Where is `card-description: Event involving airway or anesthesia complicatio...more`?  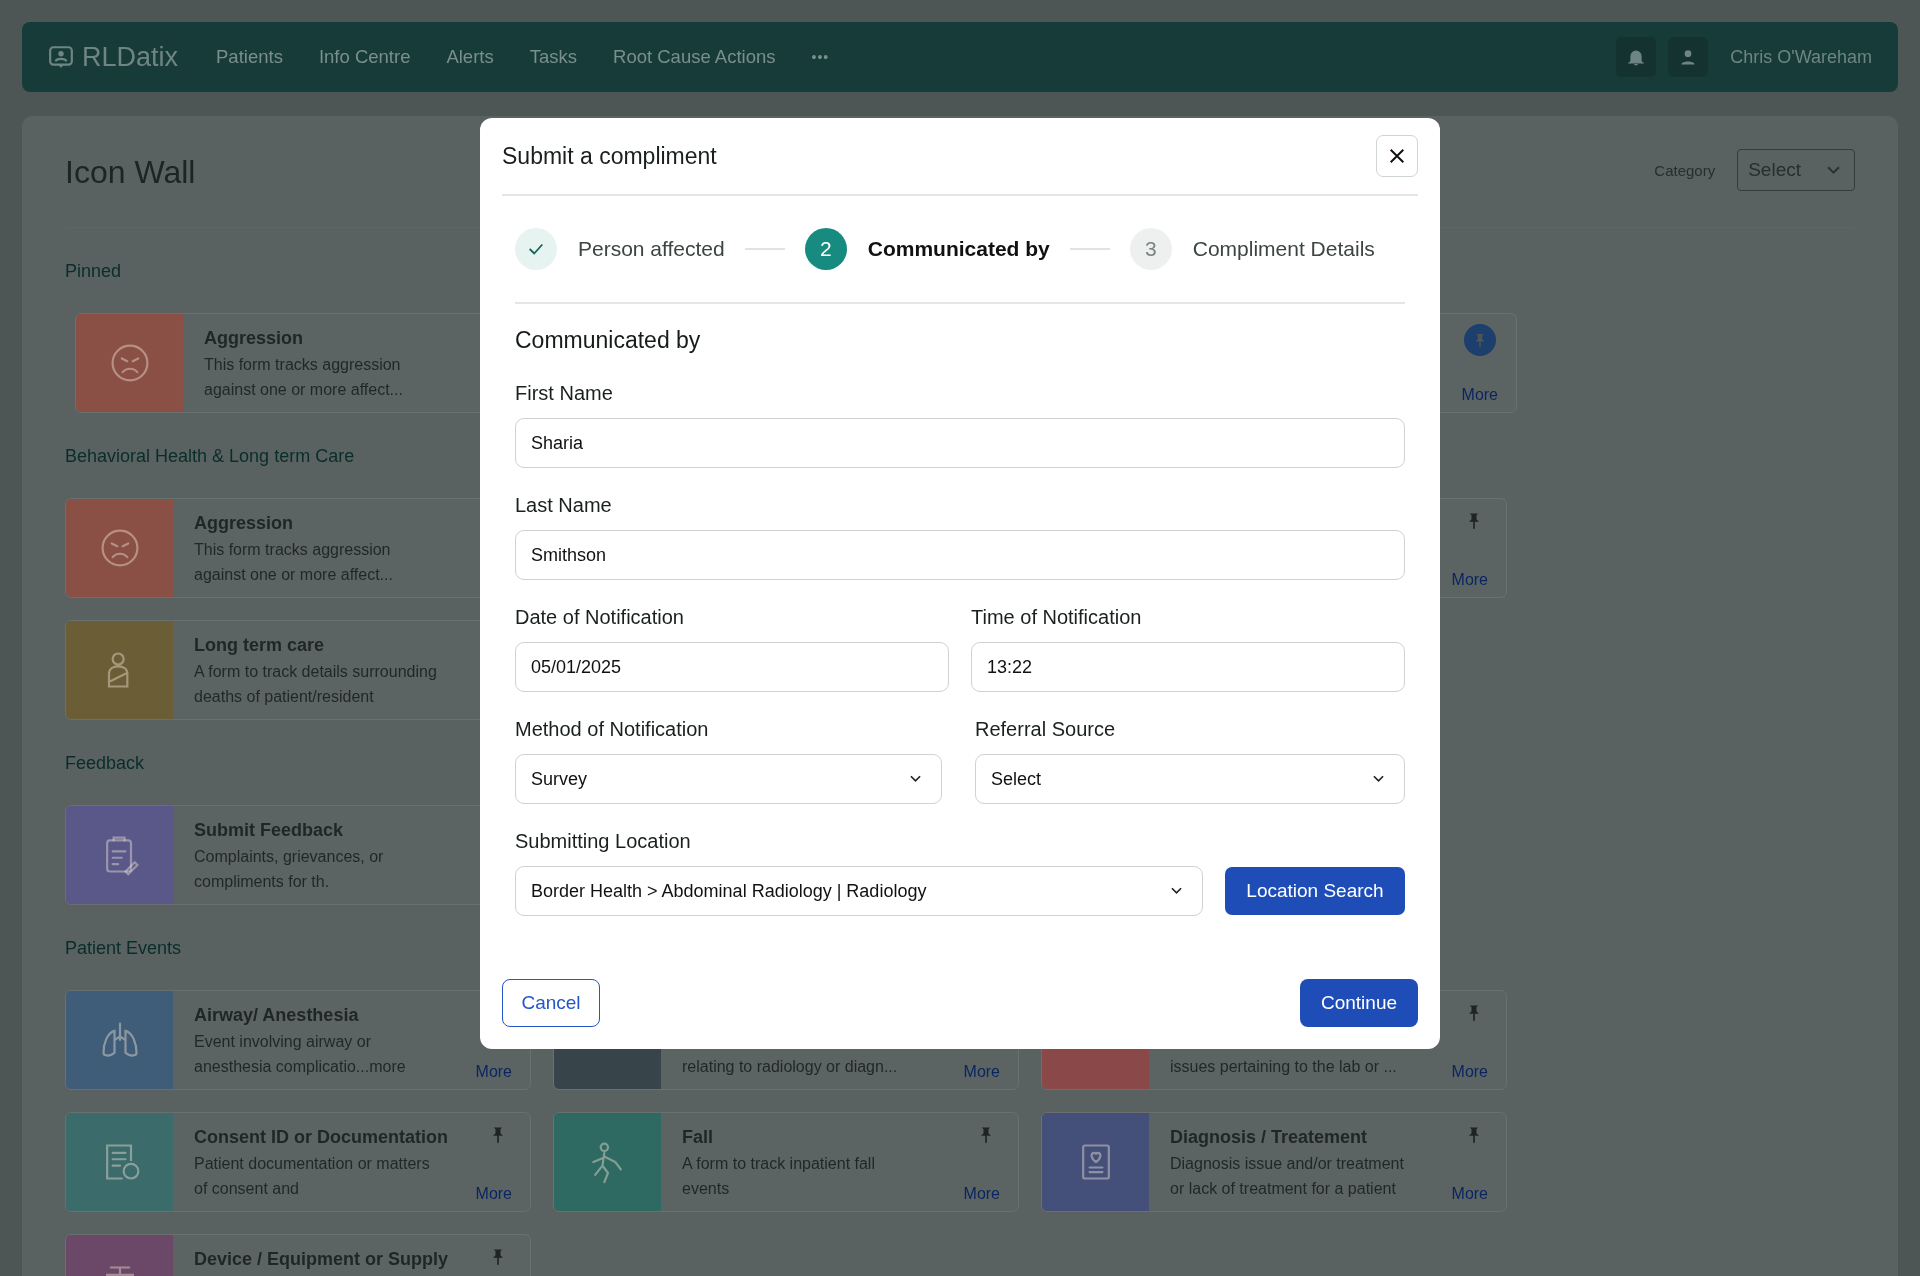 card-description: Event involving airway or anesthesia complicatio...more is located at coordinates (300, 1054).